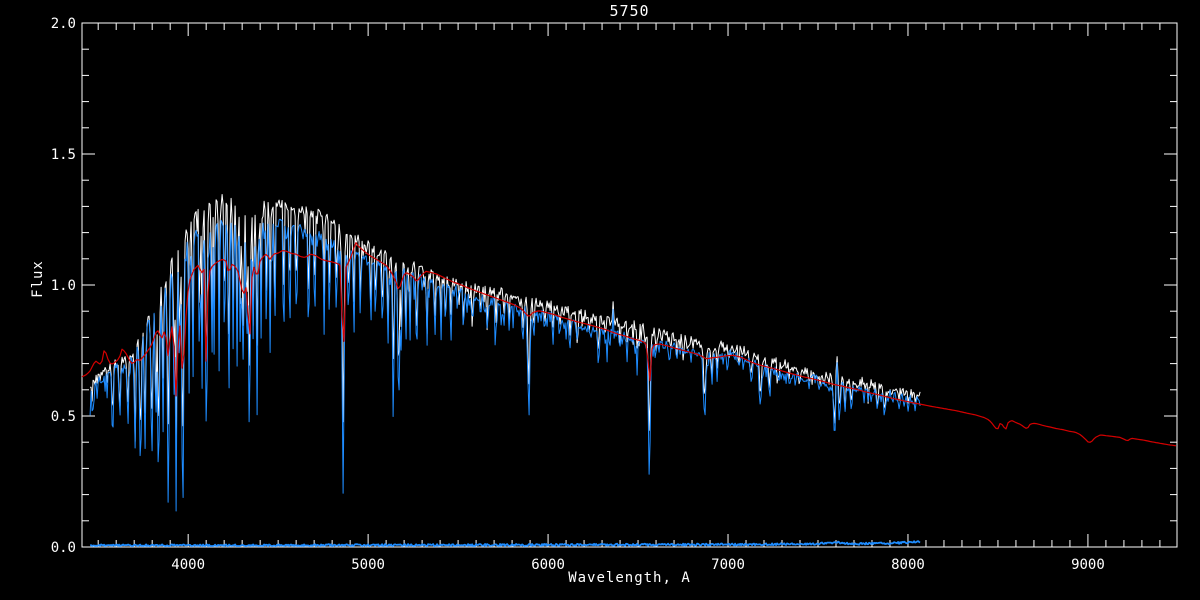 This screenshot has width=1200, height=600. Describe the element at coordinates (629, 578) in the screenshot. I see `x-axis-label: Wavelength, A` at that location.